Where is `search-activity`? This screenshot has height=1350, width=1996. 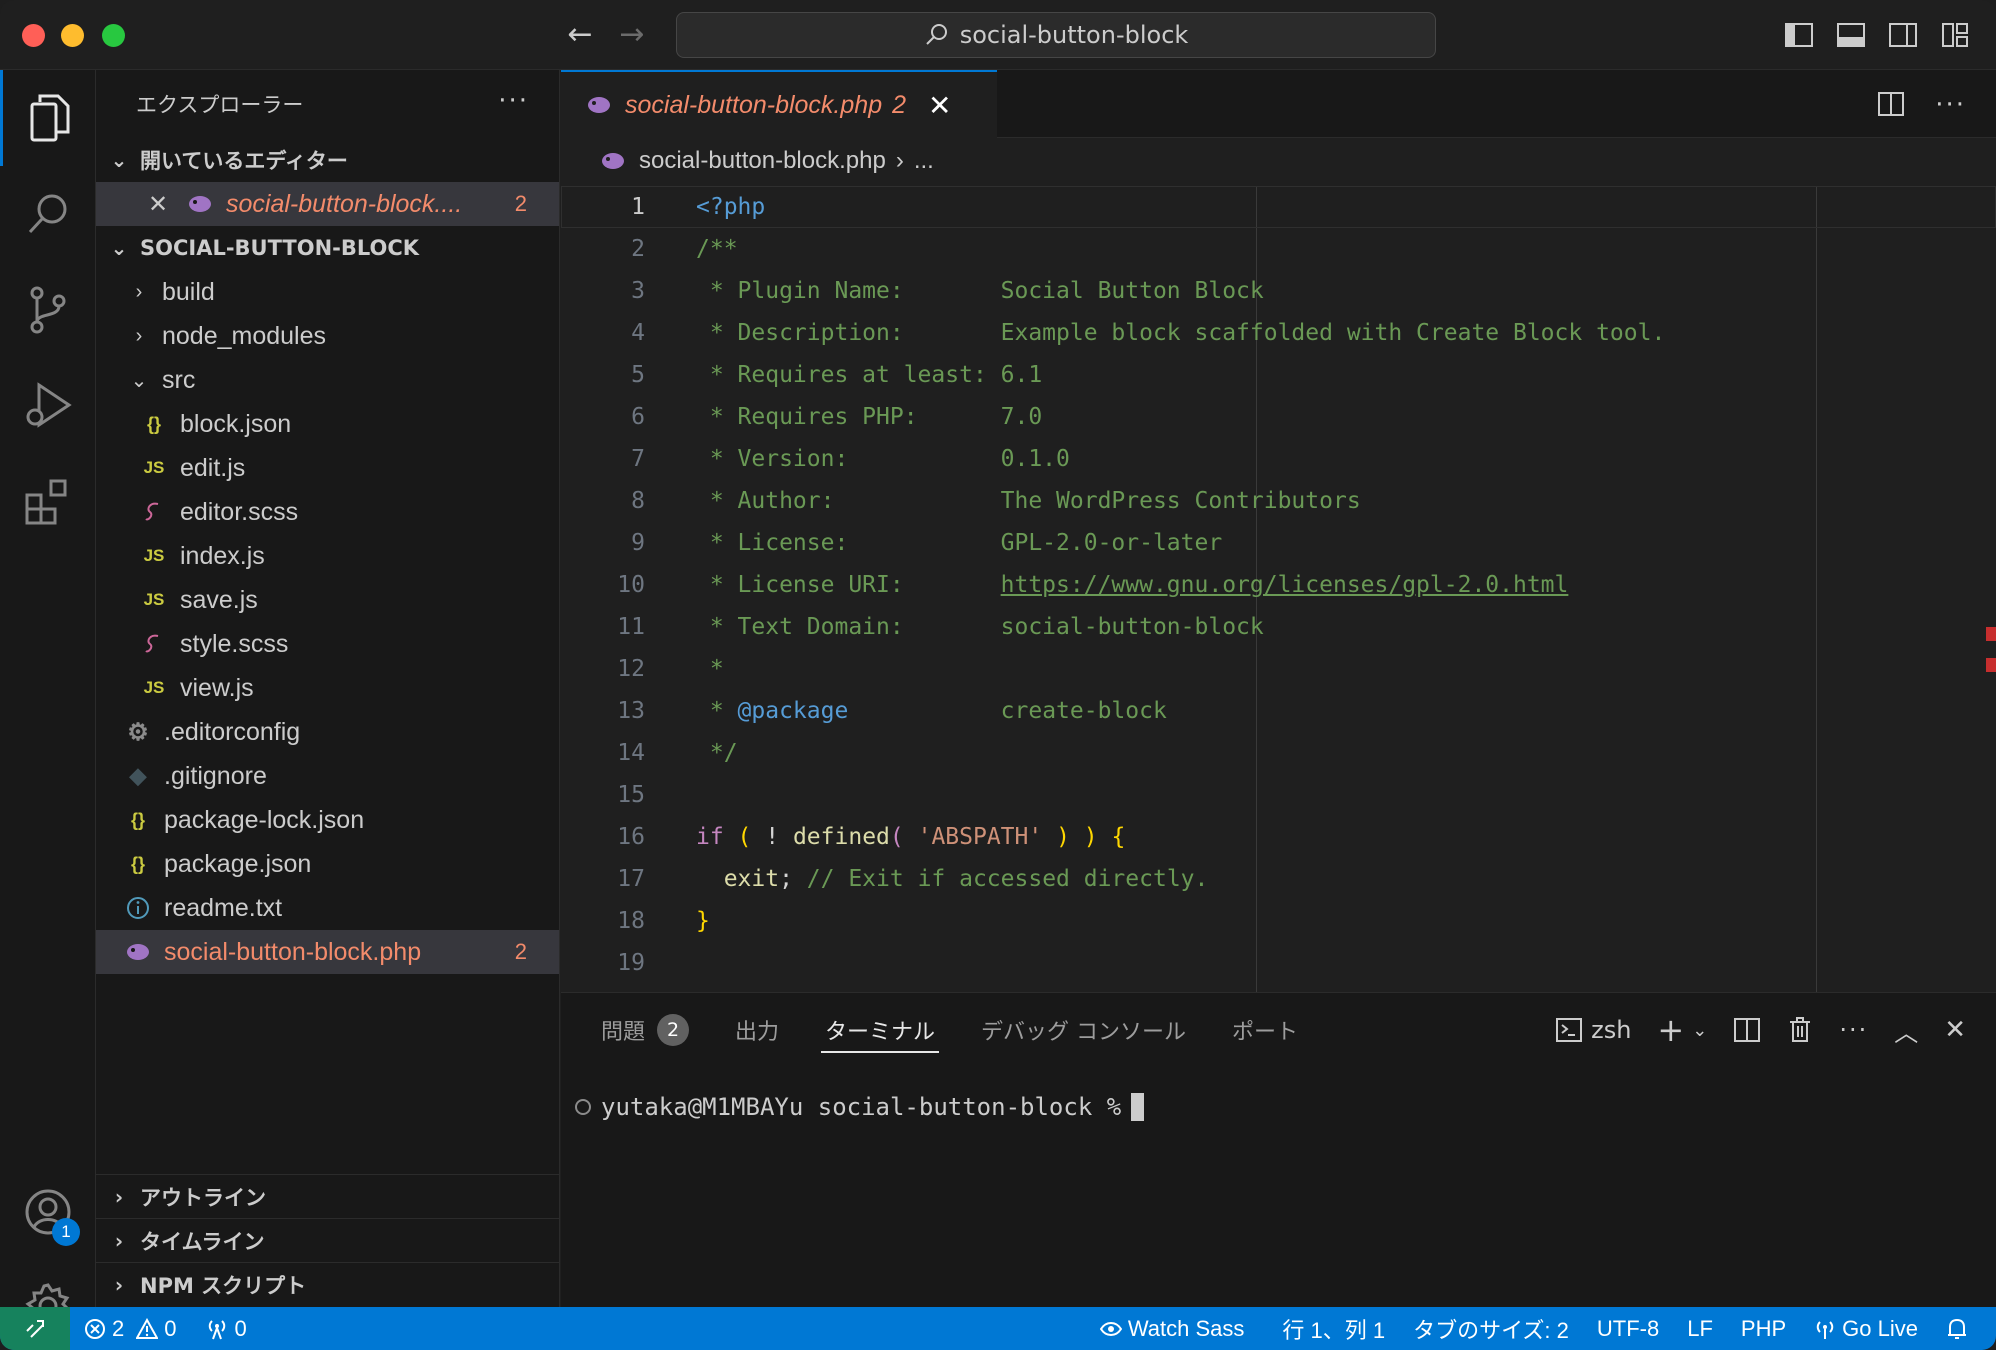
search-activity is located at coordinates (48, 214).